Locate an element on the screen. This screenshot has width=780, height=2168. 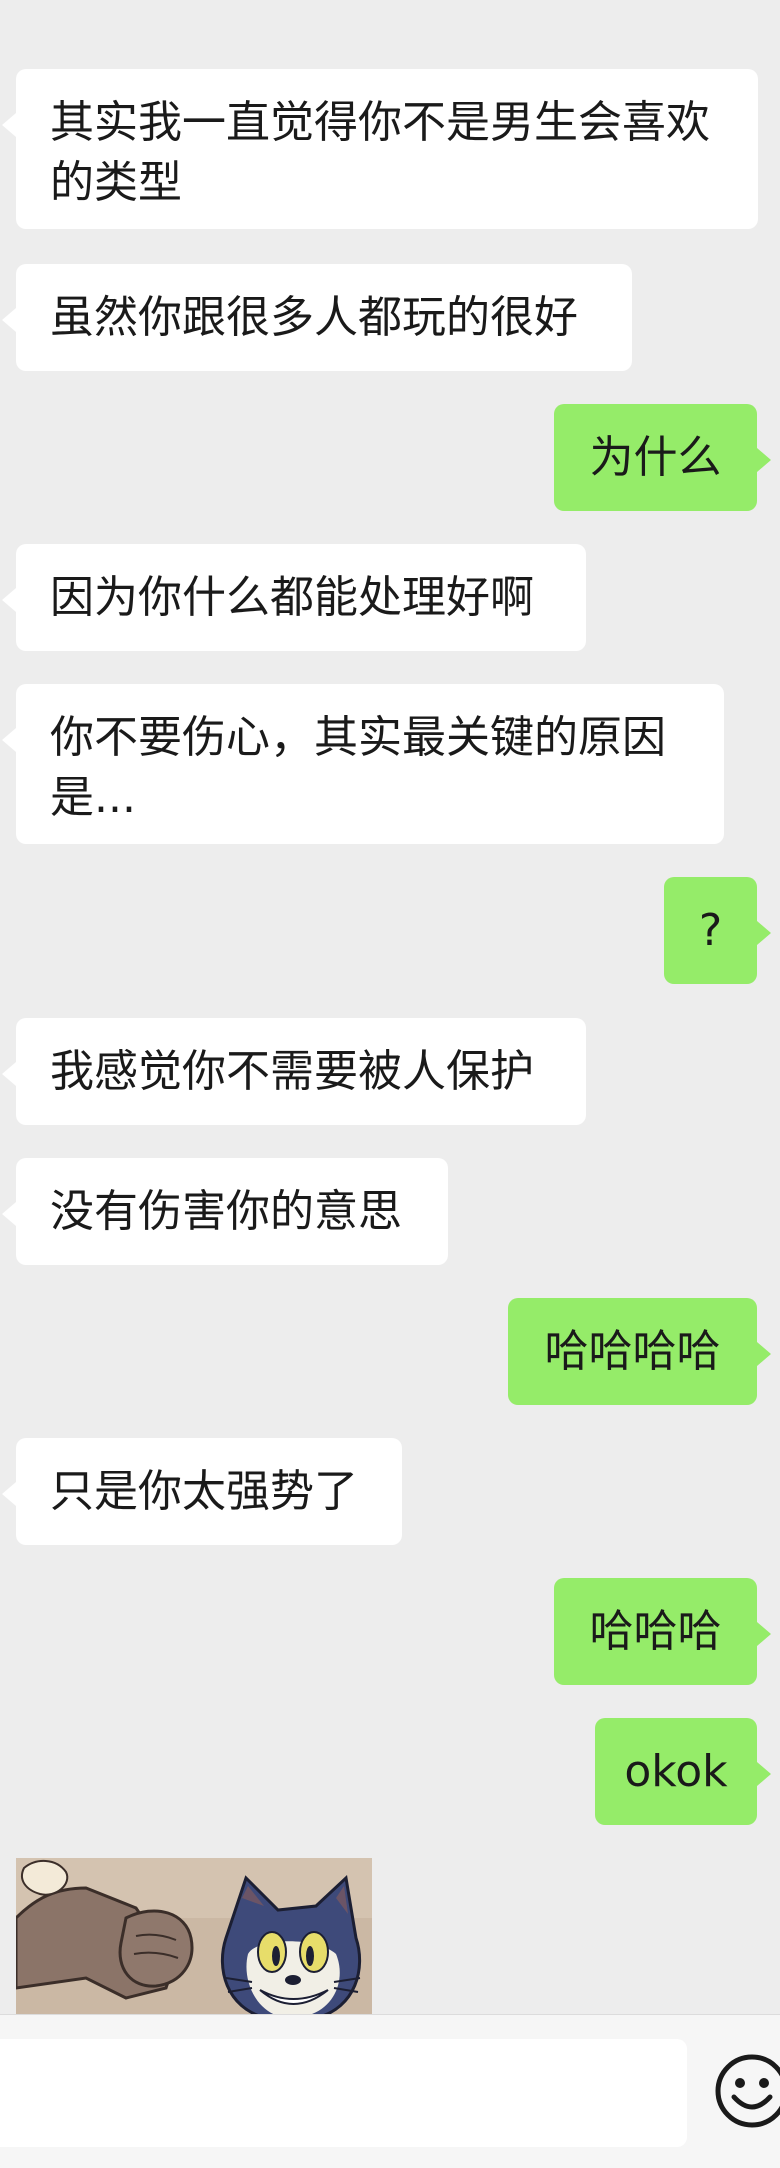
incoming-message-bubble: 我感觉你不需要被人保护 is located at coordinates (294, 1071).